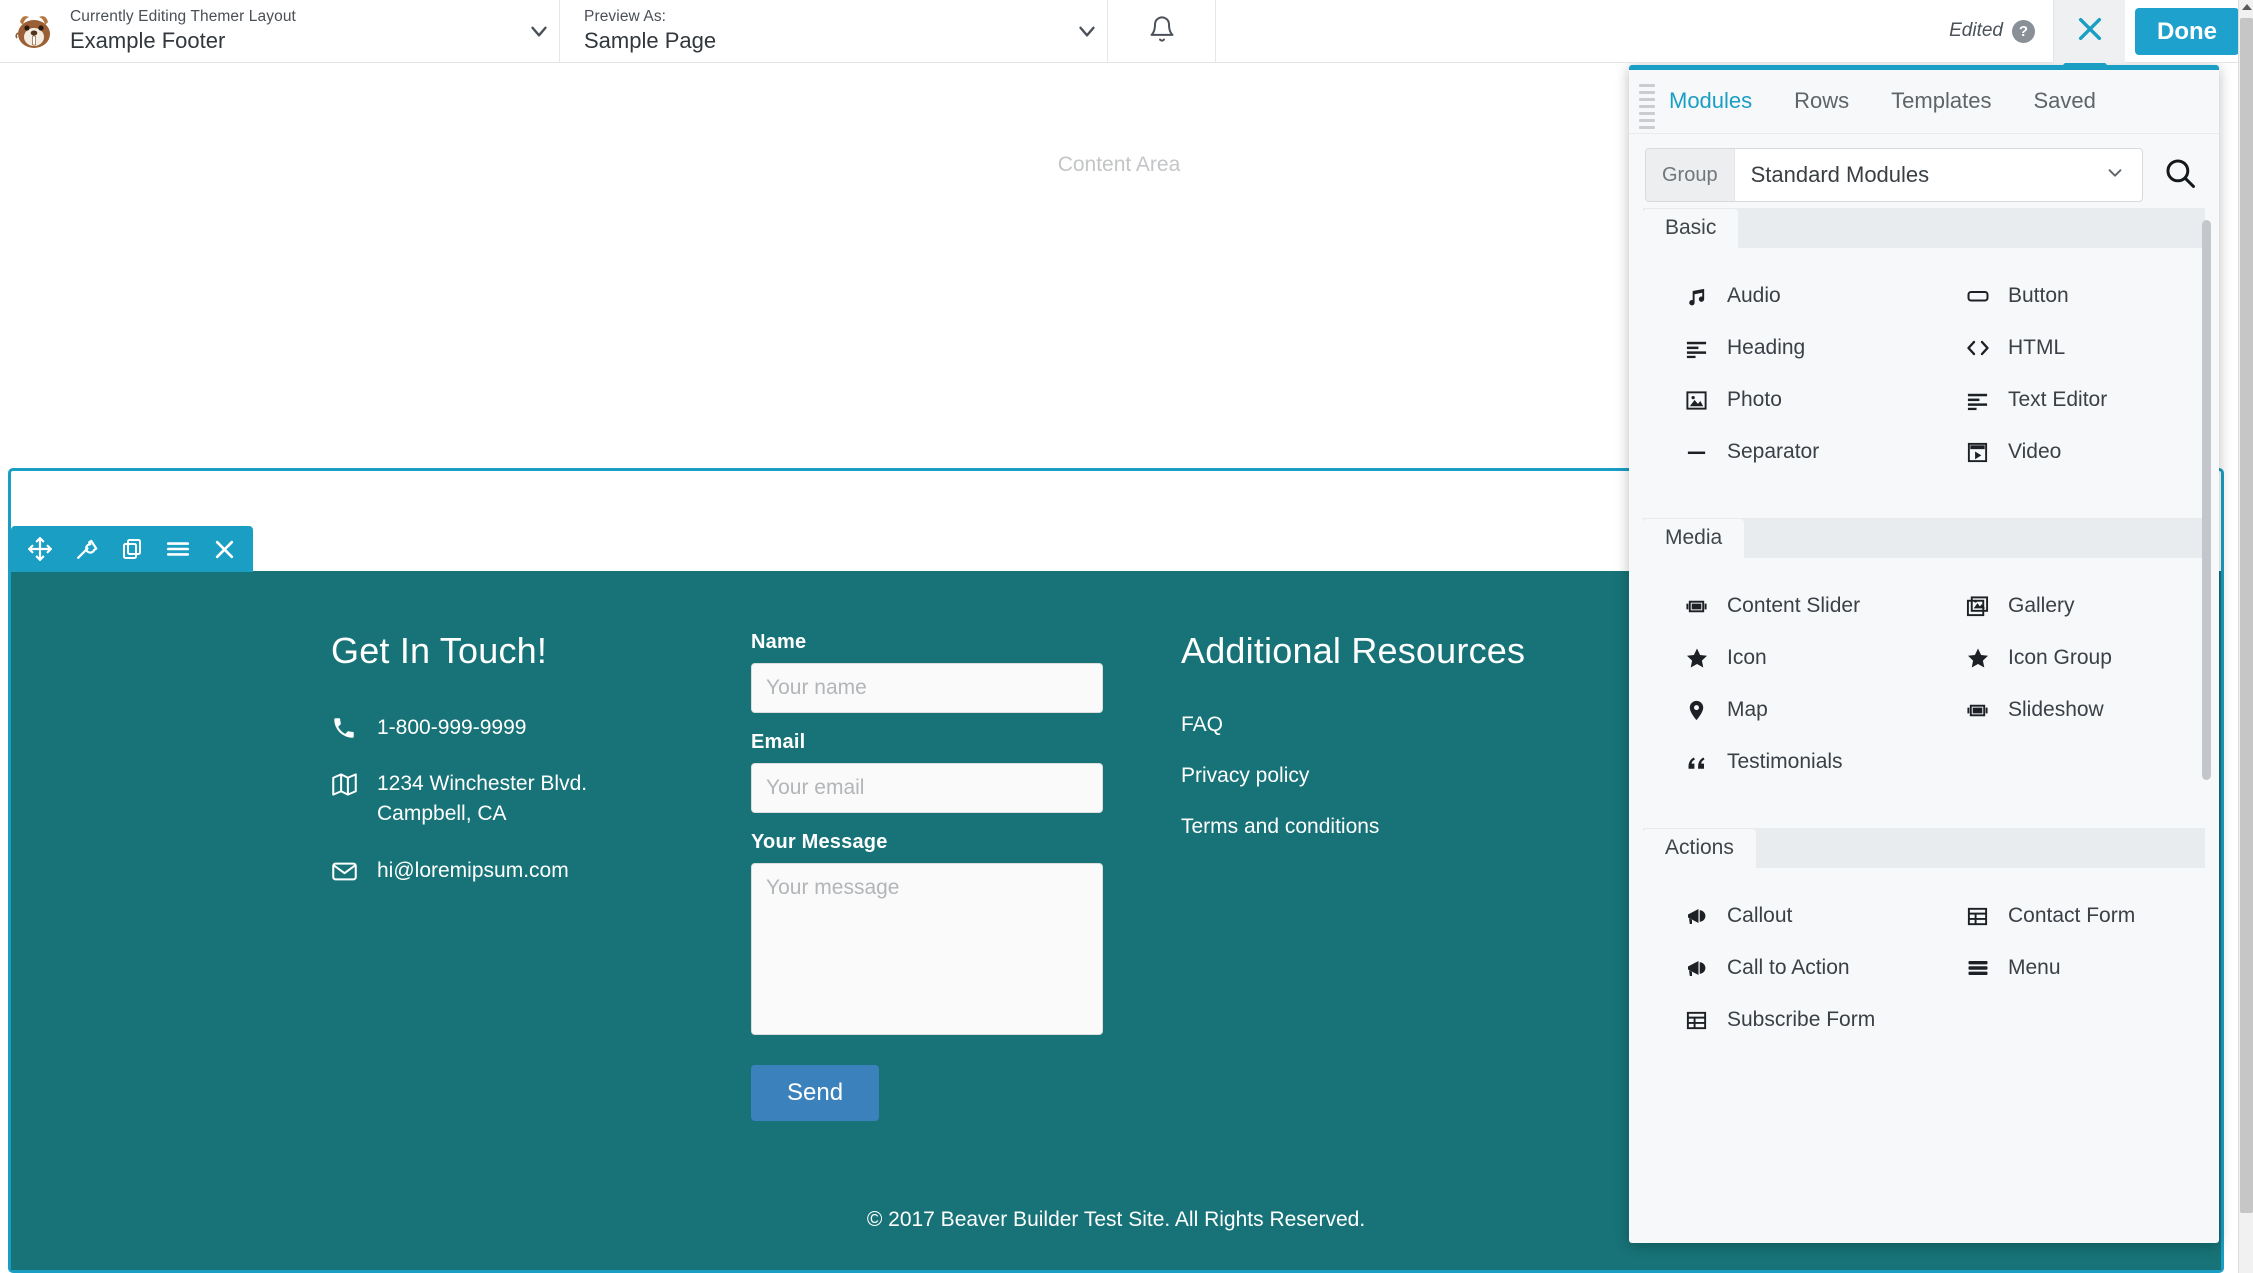  Describe the element at coordinates (2064, 968) in the screenshot. I see `module-menu: Menu` at that location.